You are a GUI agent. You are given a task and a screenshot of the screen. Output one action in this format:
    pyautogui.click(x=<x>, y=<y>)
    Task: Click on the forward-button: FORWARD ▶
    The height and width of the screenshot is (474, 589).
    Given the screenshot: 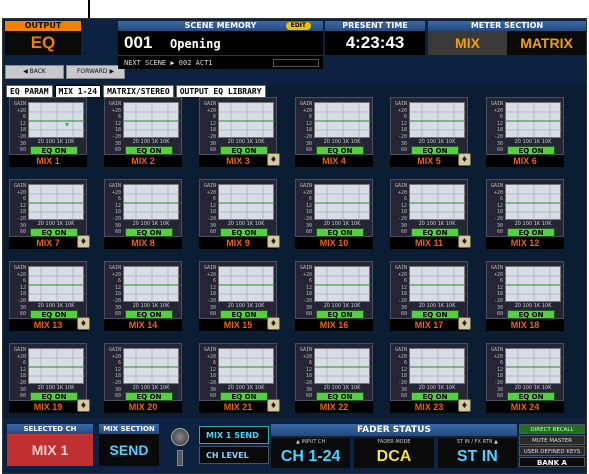 What is the action you would take?
    pyautogui.click(x=95, y=72)
    